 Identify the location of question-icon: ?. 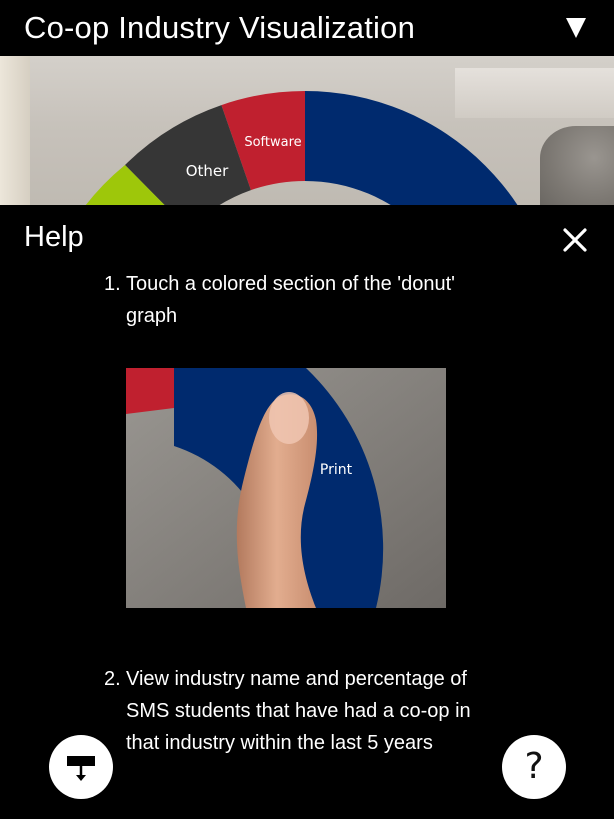
(534, 766).